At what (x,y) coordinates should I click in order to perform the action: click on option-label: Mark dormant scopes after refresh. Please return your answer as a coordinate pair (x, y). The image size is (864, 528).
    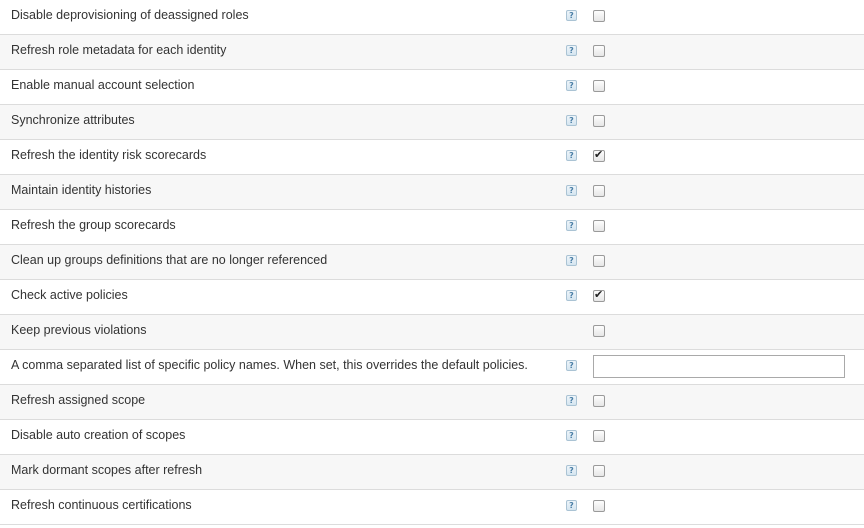
    Looking at the image, I should click on (107, 470).